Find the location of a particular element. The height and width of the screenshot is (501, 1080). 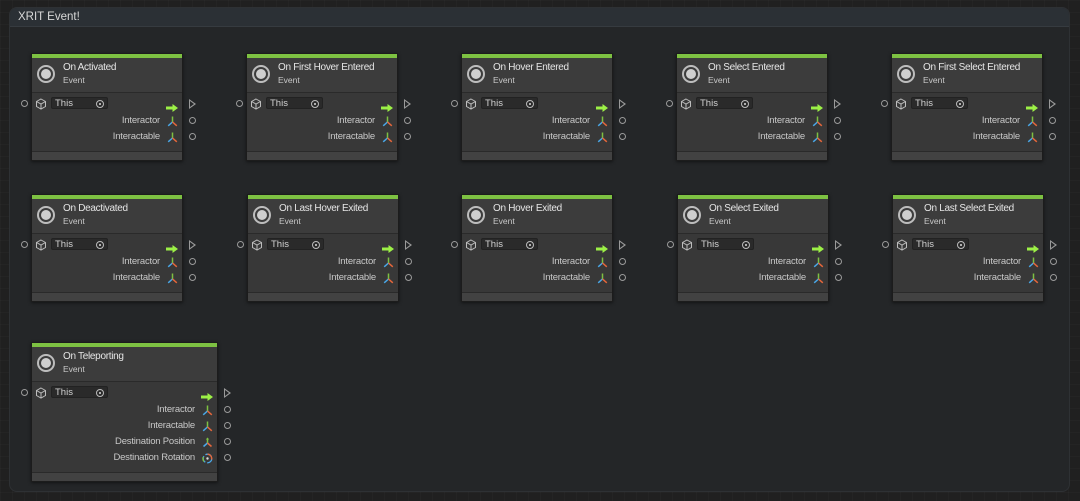

node-header: On Select Entered Event is located at coordinates (752, 75).